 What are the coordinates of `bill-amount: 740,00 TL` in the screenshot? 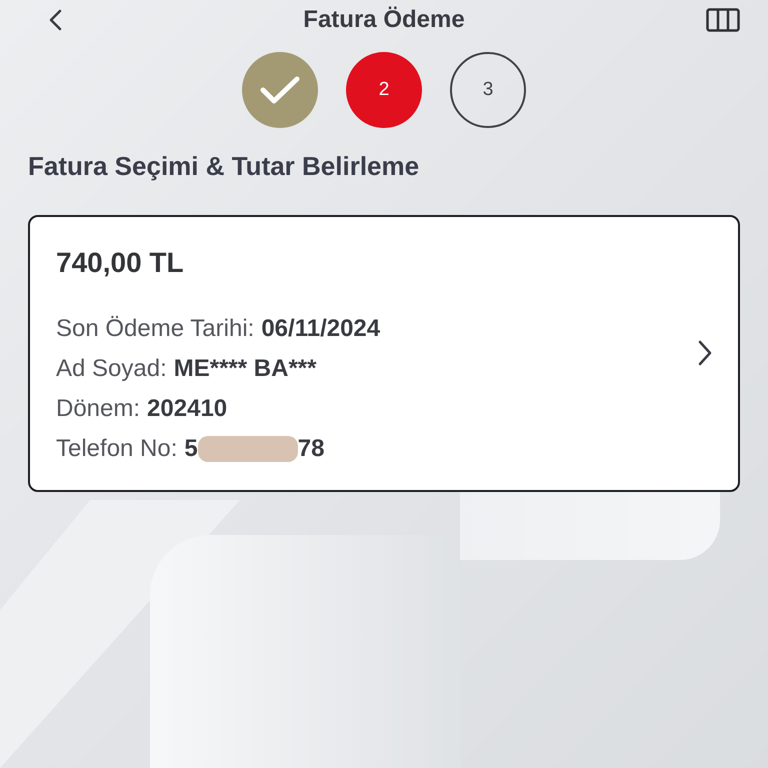 It's located at (120, 263).